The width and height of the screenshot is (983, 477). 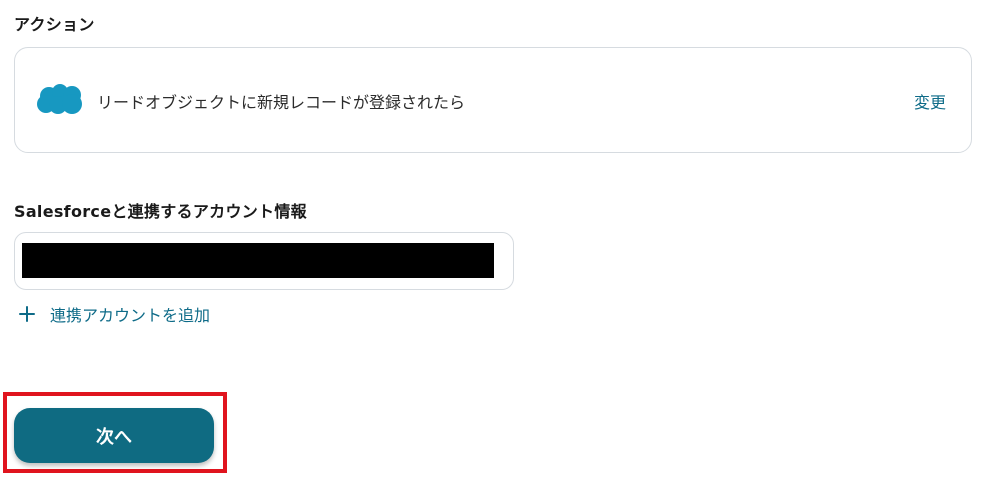 I want to click on action-trigger-text: リードオブジェクトに新規レコードが登録されたら, so click(x=281, y=102).